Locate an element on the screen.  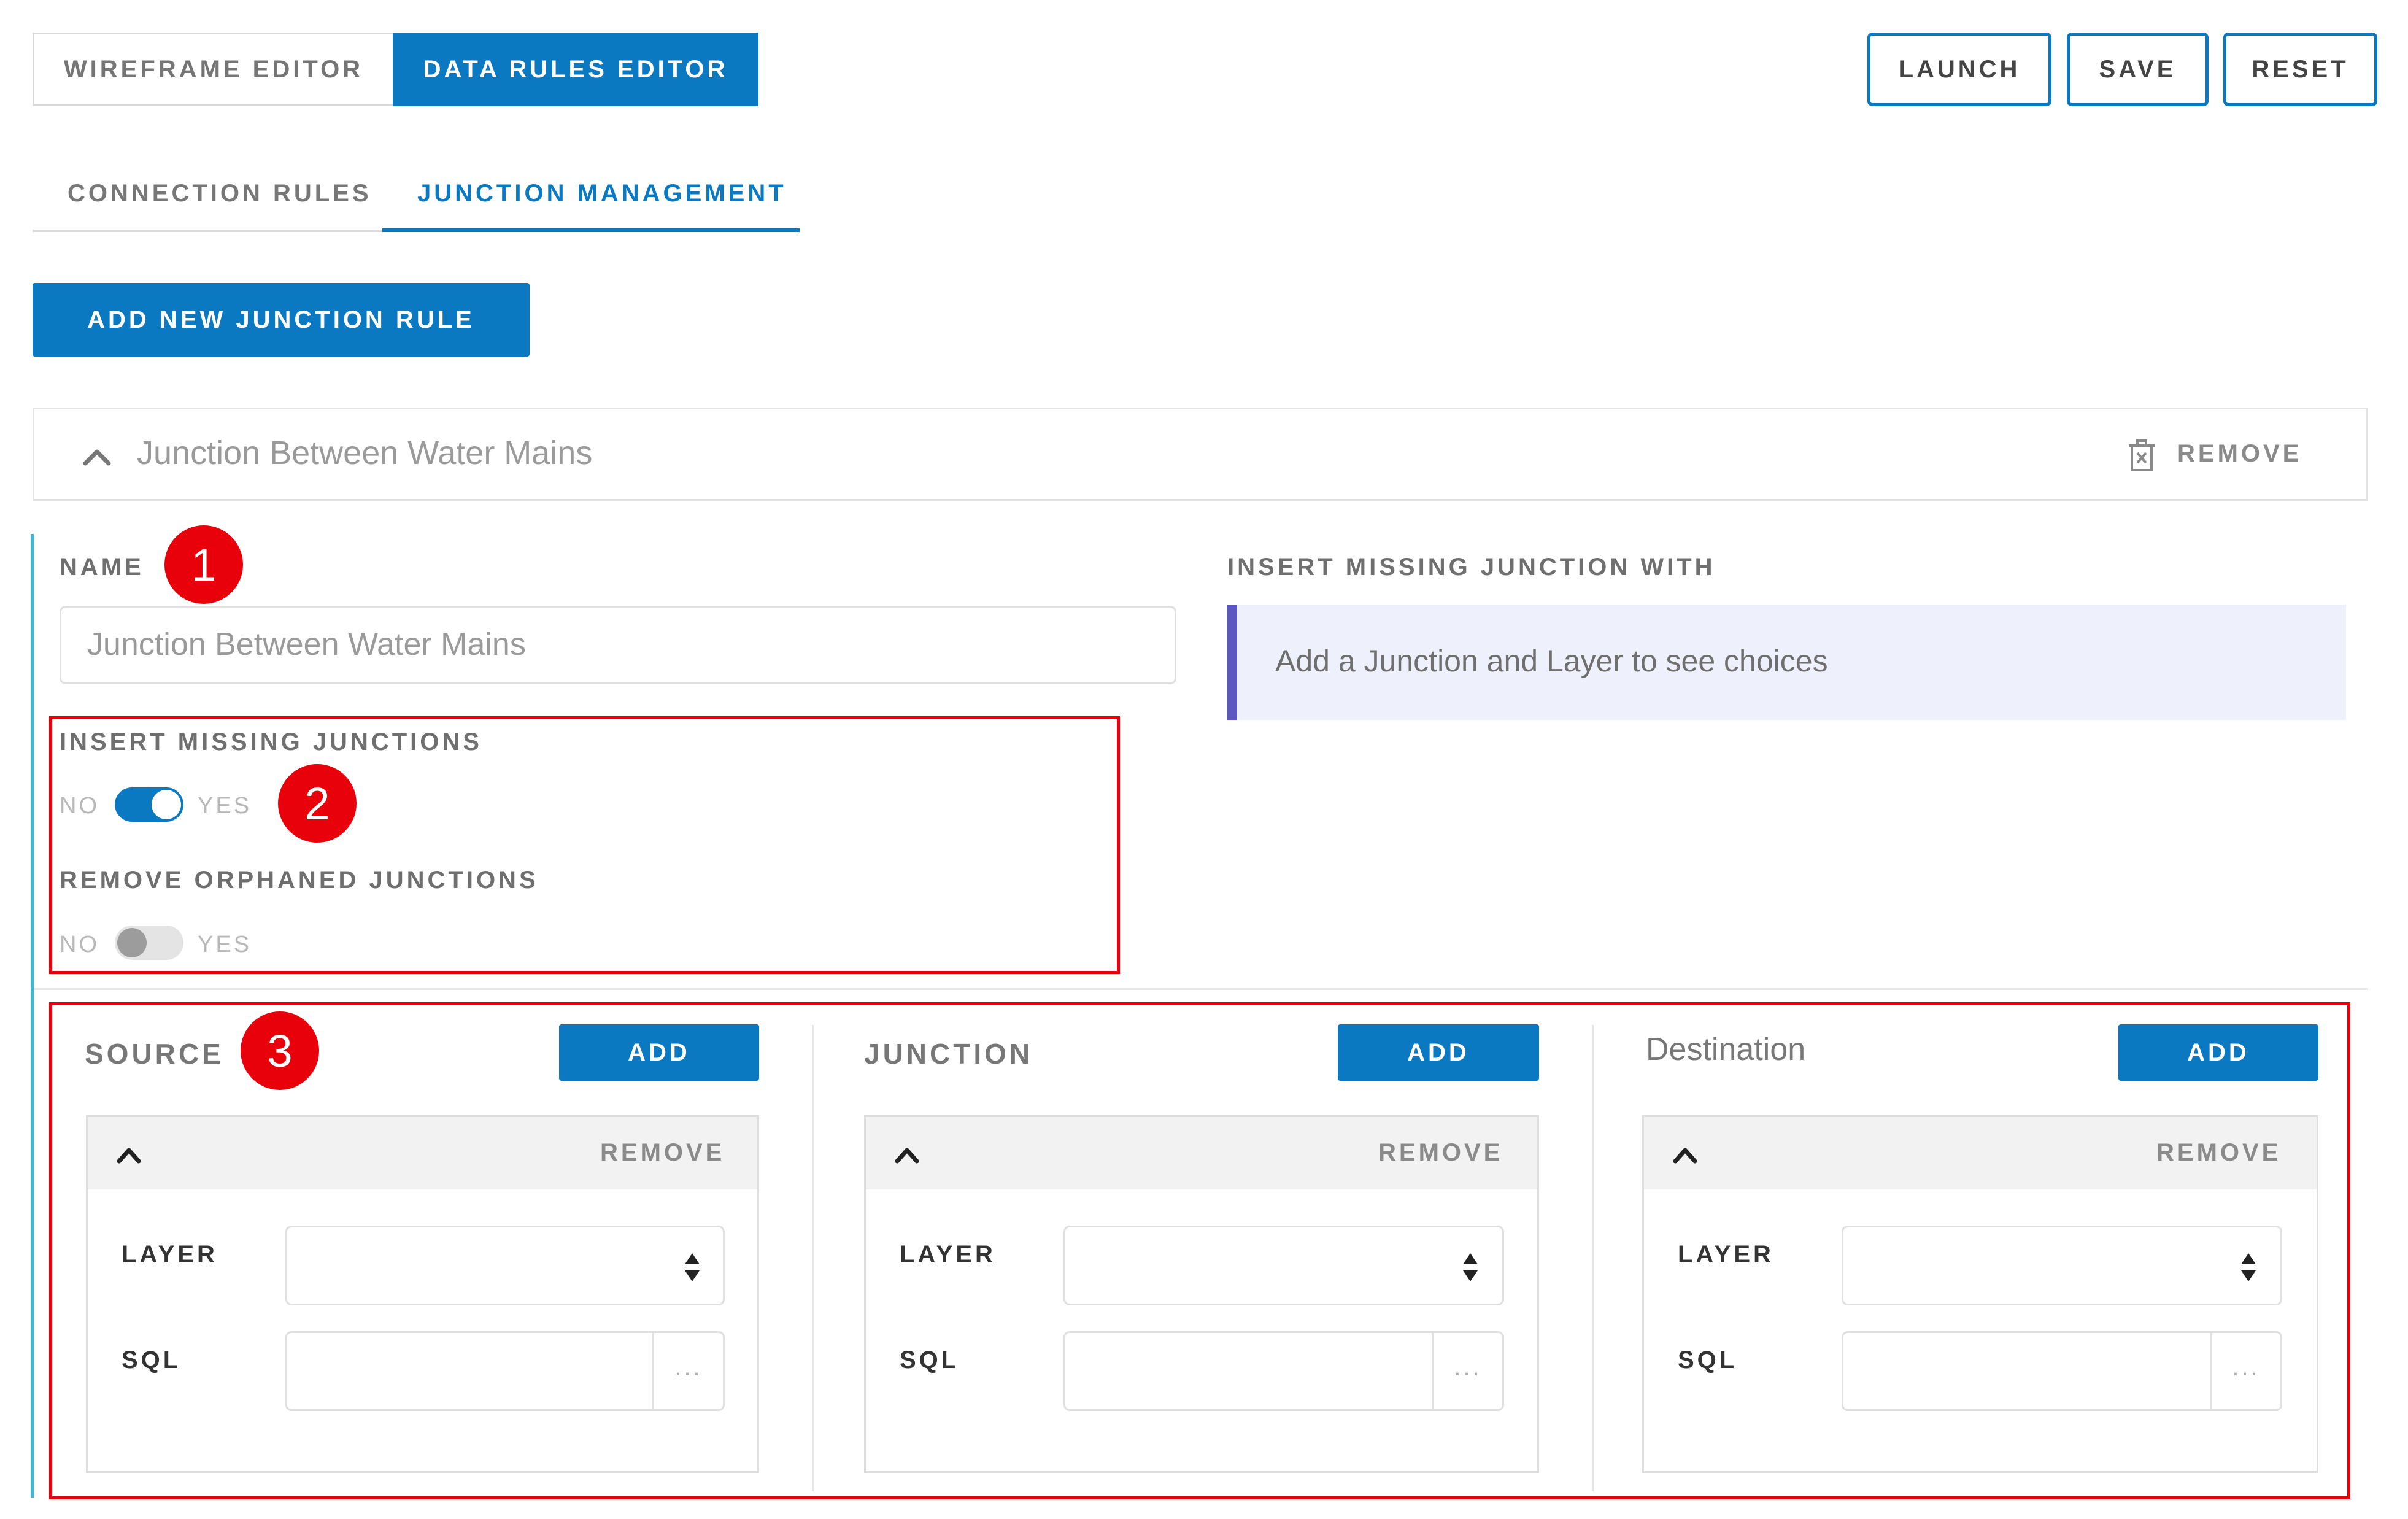
tab-wireframe-editor: WIREFRAME EDITOR is located at coordinates (213, 69).